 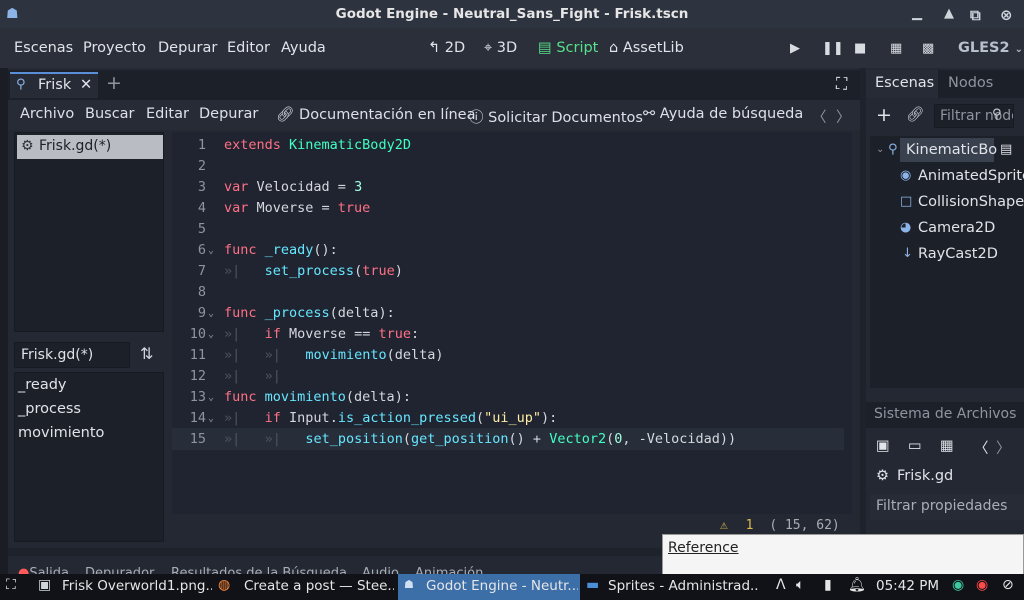 I want to click on history-forward-icon: 〉, so click(x=843, y=116).